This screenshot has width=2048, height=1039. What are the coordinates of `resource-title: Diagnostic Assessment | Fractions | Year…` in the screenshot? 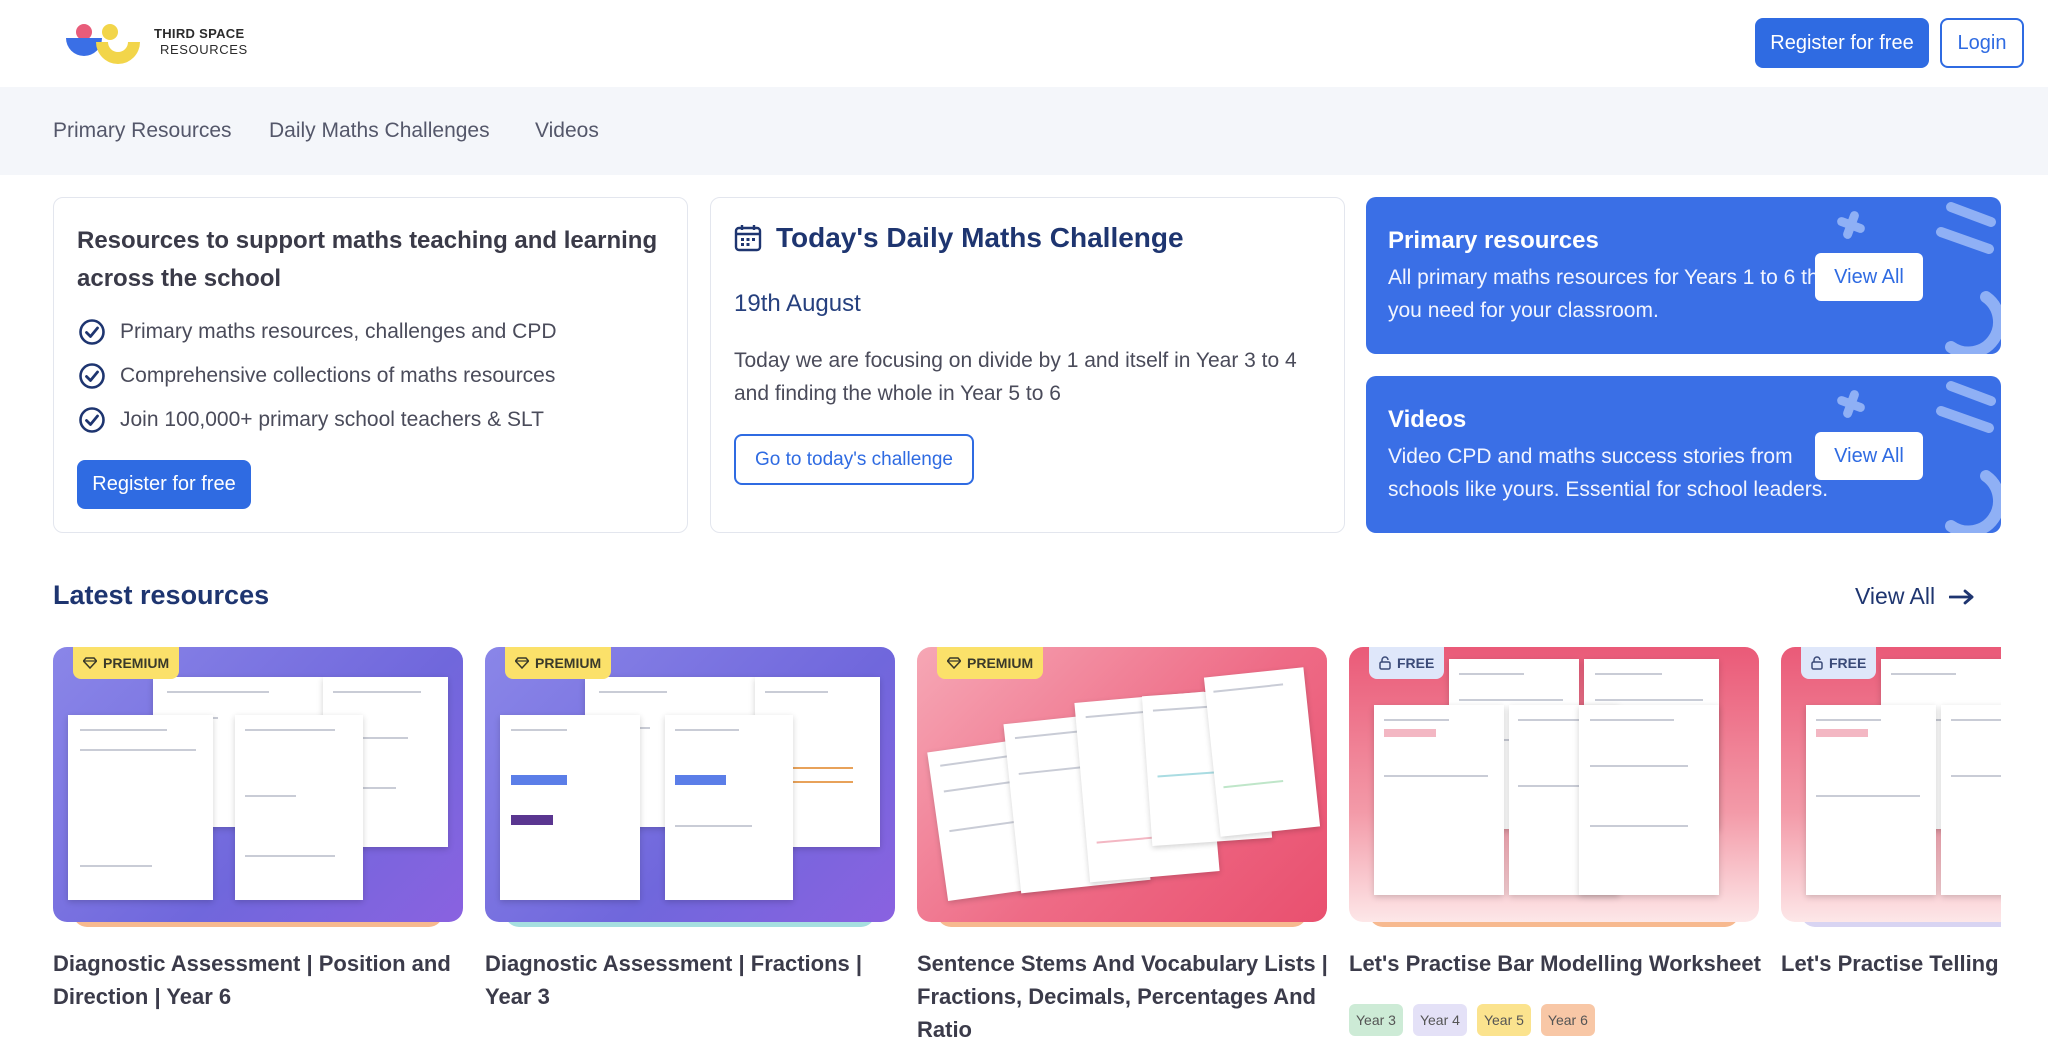 It's located at (695, 980).